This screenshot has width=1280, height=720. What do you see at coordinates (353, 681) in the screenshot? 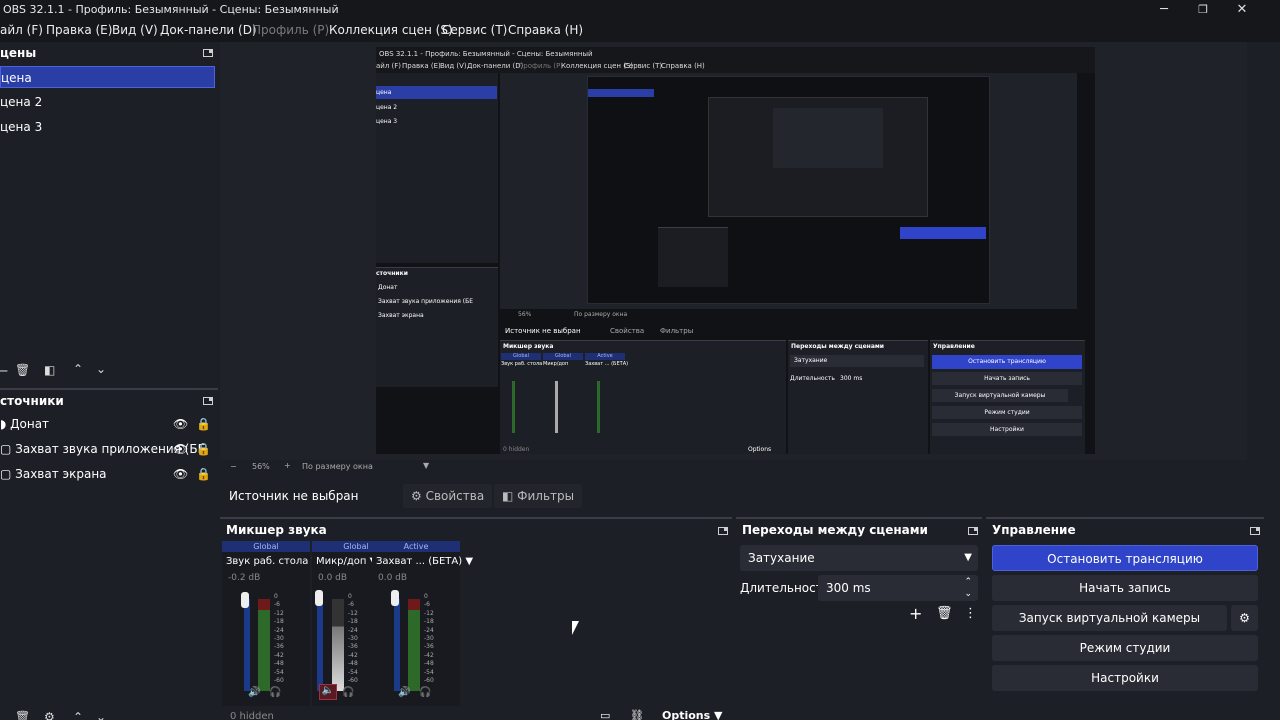
I see `tick: -60` at bounding box center [353, 681].